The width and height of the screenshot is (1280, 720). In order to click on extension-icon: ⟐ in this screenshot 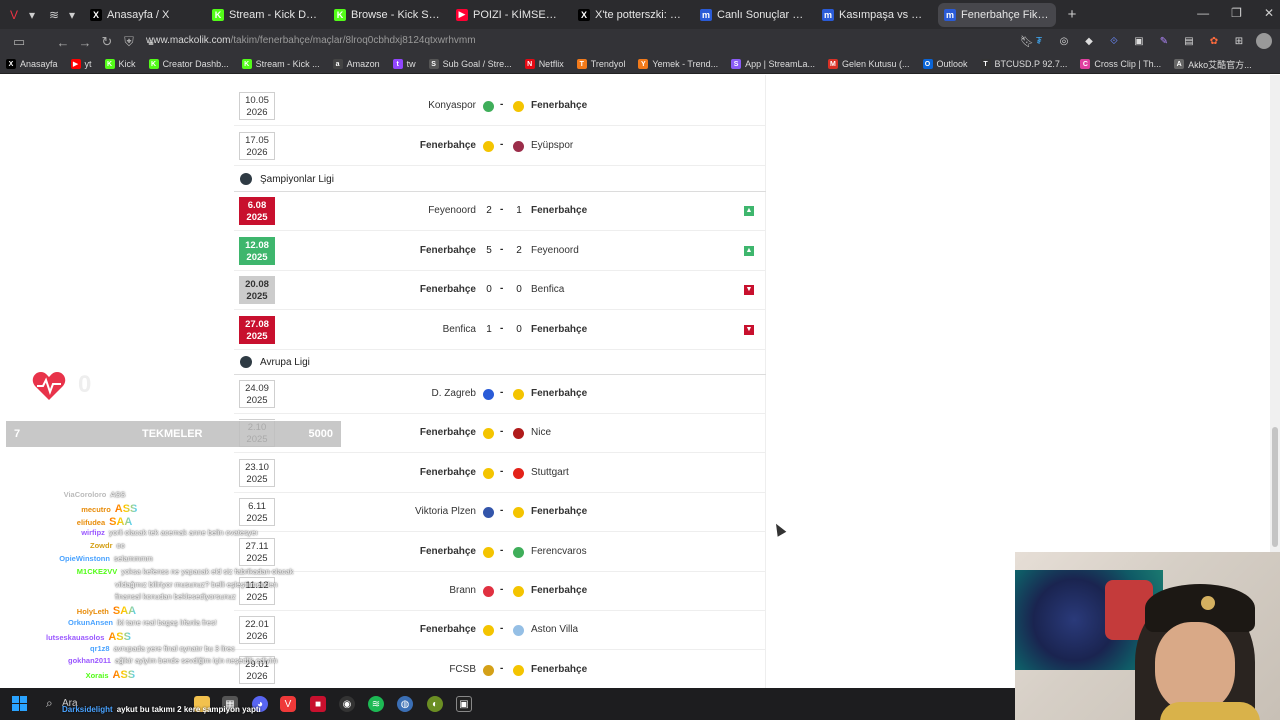, I will do `click(1114, 41)`.